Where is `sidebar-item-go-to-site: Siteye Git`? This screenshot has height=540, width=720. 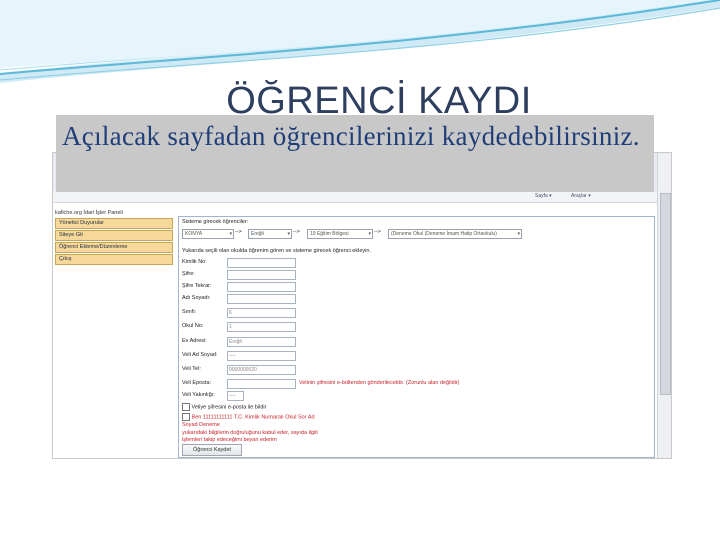 sidebar-item-go-to-site: Siteye Git is located at coordinates (114, 235).